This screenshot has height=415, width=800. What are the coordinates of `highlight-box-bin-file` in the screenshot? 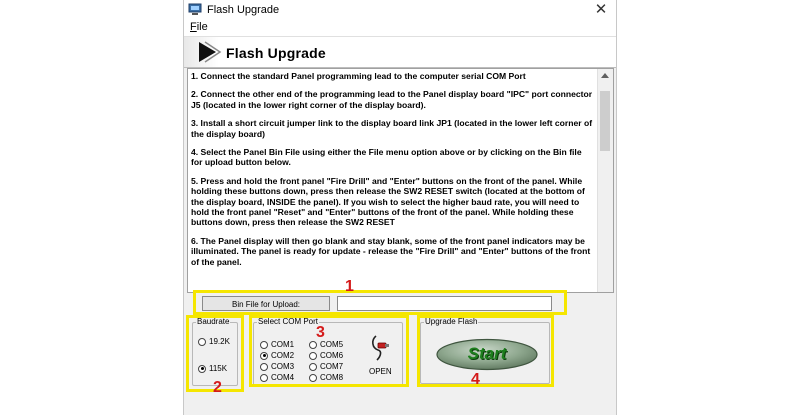 It's located at (380, 302).